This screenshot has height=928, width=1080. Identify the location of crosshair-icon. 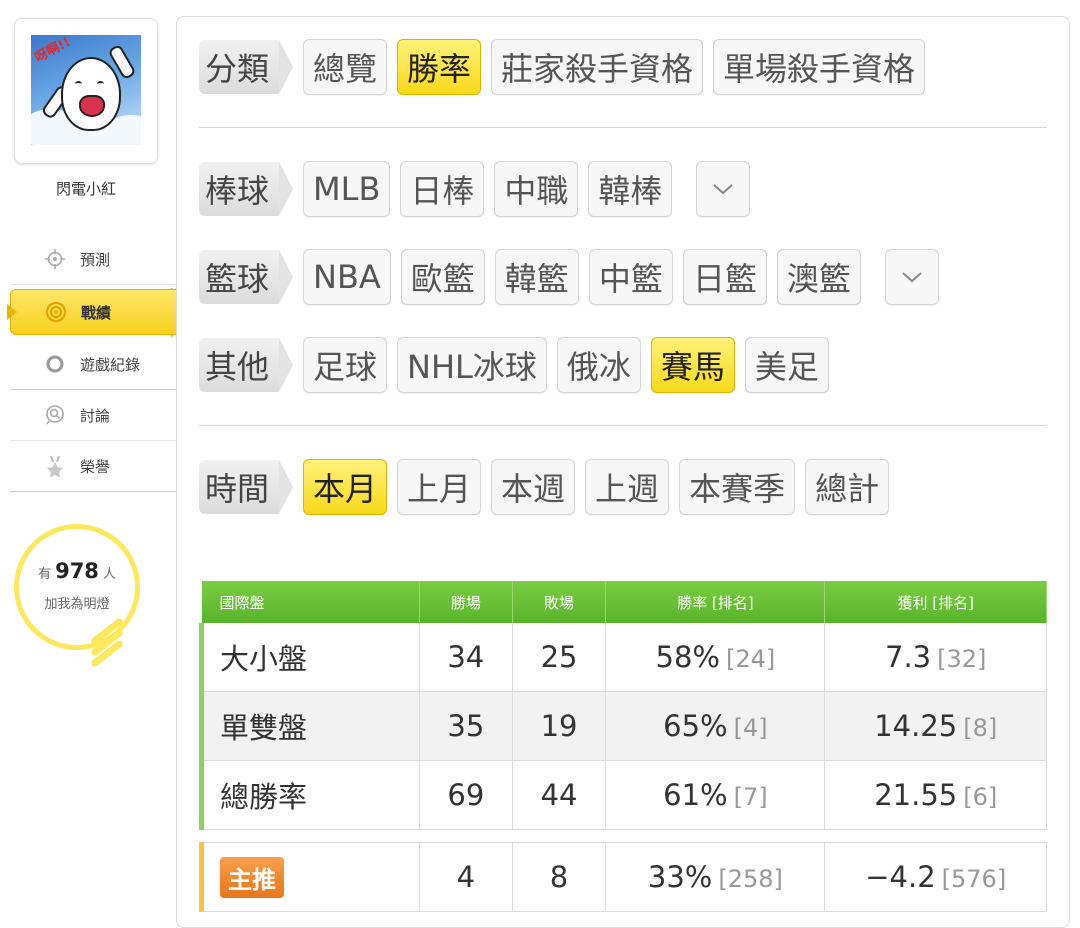
(55, 259).